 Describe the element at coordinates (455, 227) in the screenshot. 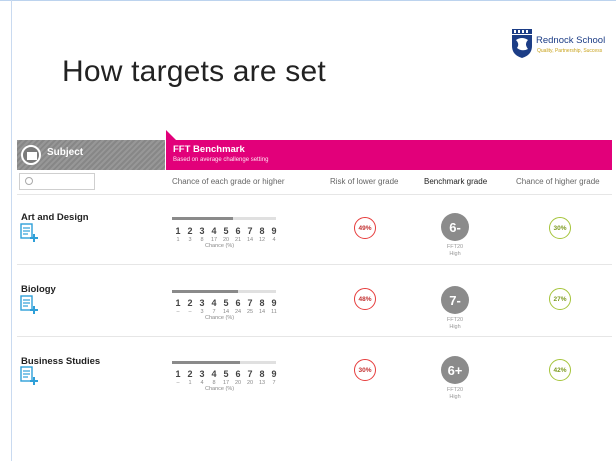

I see `benchmark-grade-badge: 6-` at that location.